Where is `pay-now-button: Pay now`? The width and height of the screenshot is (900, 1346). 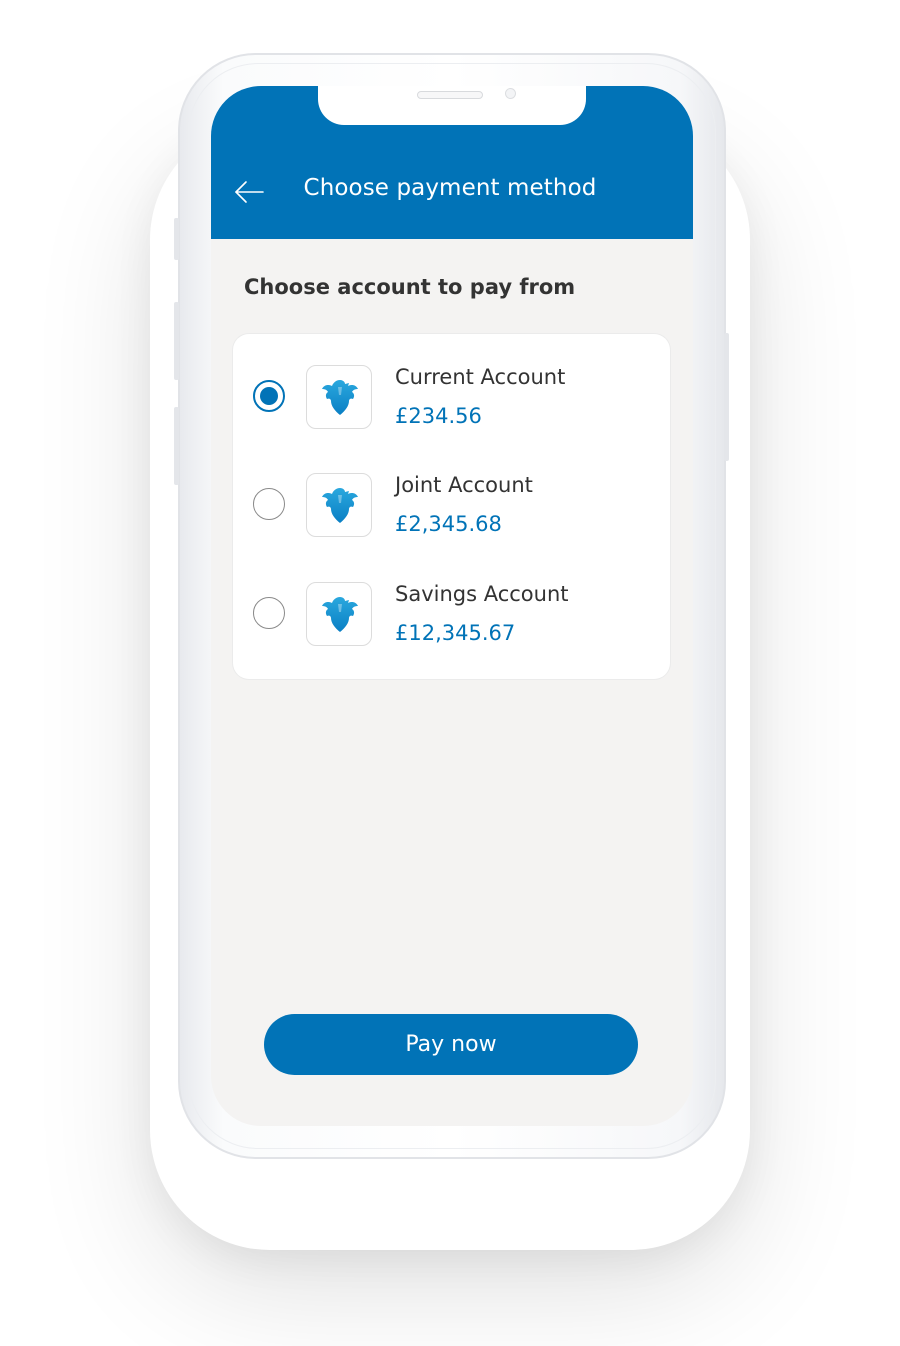 pay-now-button: Pay now is located at coordinates (451, 1044).